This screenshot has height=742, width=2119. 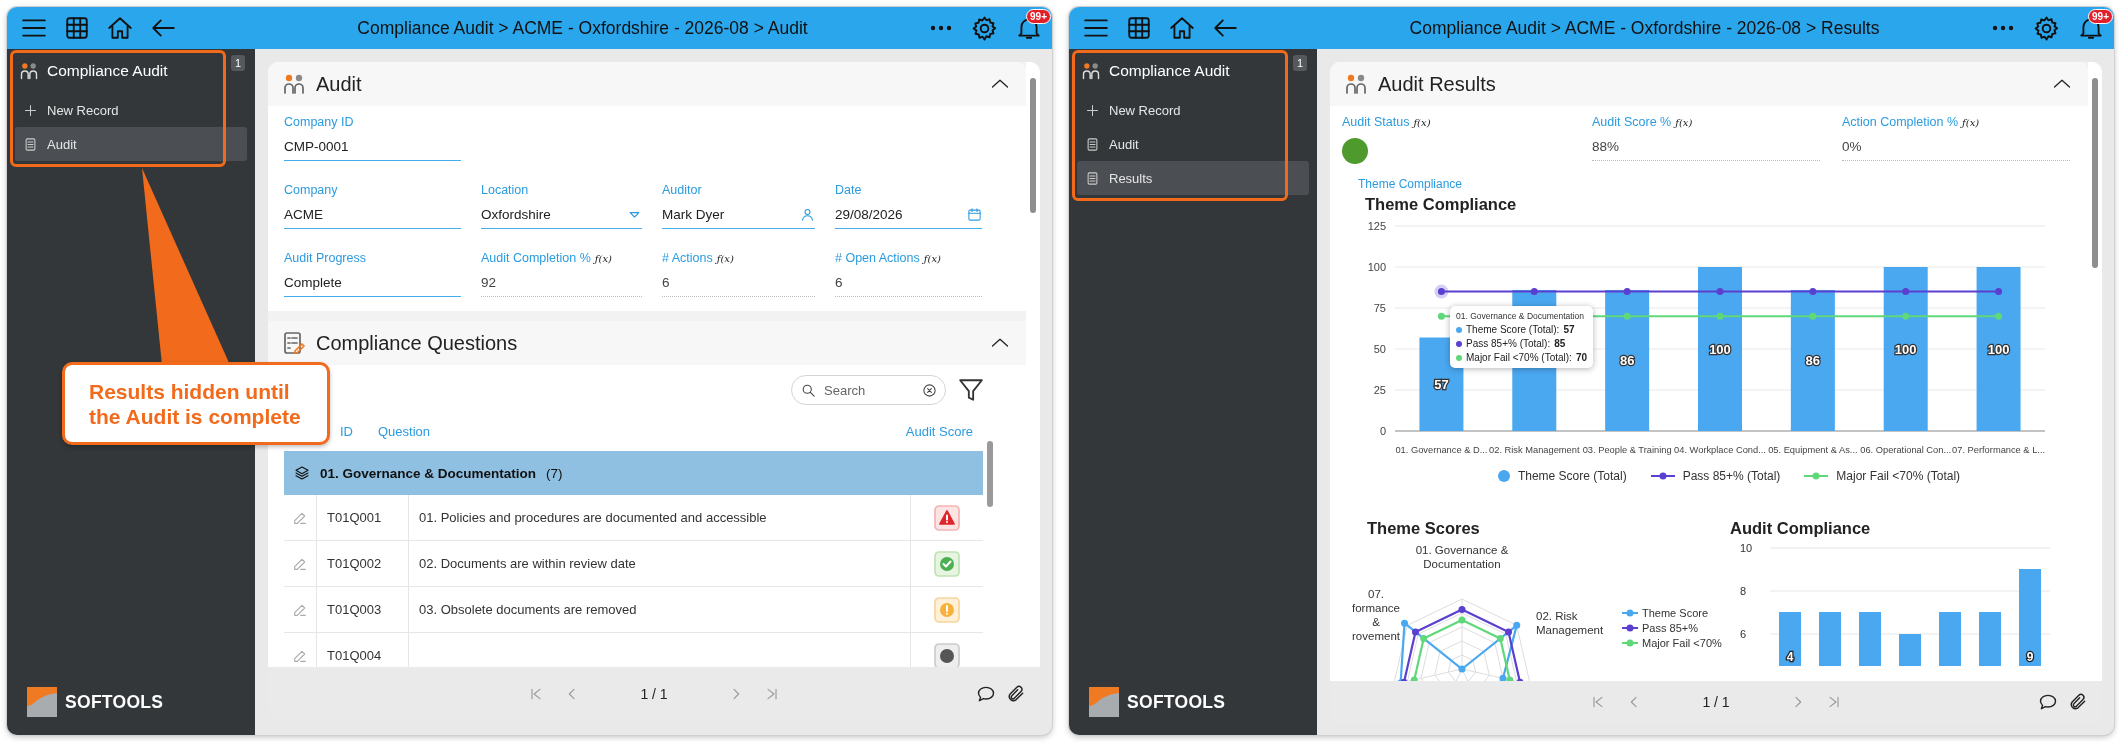 What do you see at coordinates (1572, 476) in the screenshot?
I see `legend-label: Theme Score (Total)` at bounding box center [1572, 476].